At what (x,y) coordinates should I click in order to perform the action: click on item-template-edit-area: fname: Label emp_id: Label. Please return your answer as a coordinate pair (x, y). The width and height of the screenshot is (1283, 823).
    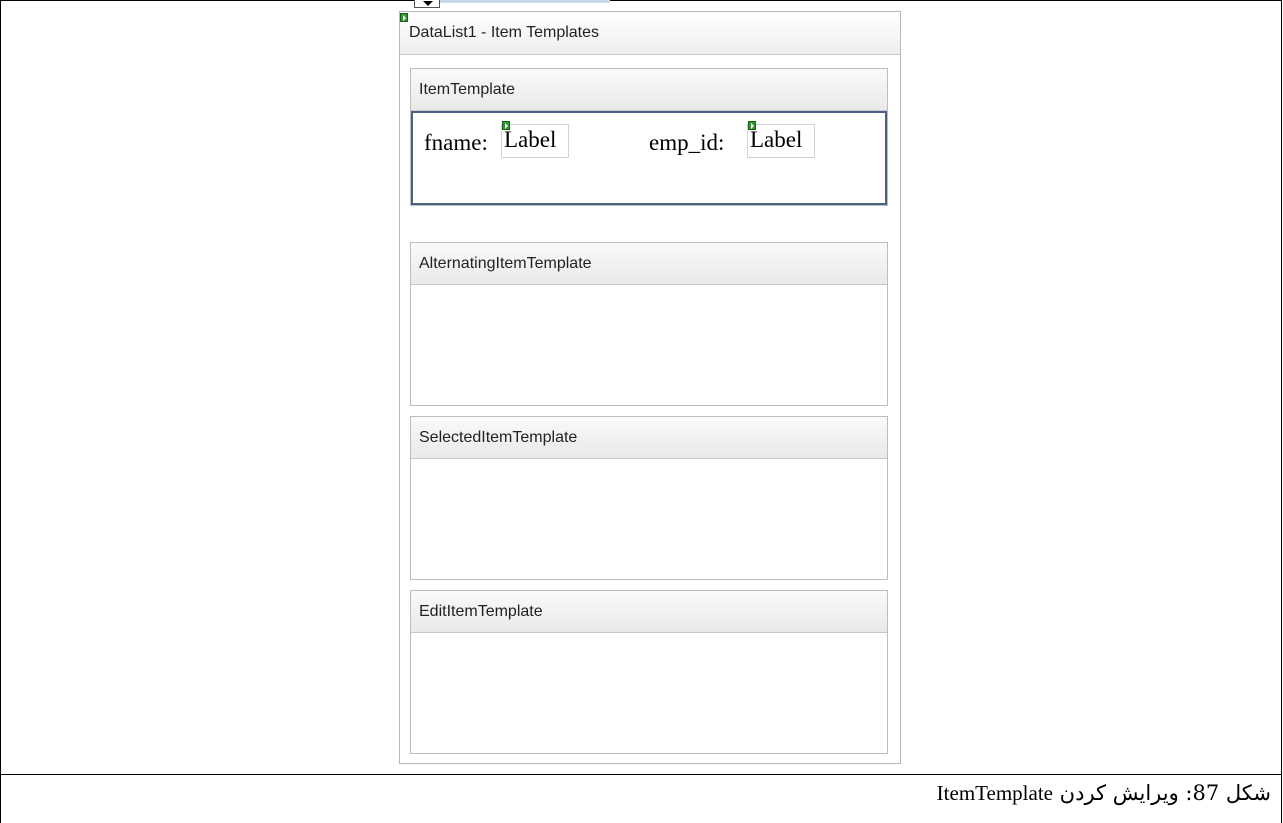
    Looking at the image, I should click on (649, 158).